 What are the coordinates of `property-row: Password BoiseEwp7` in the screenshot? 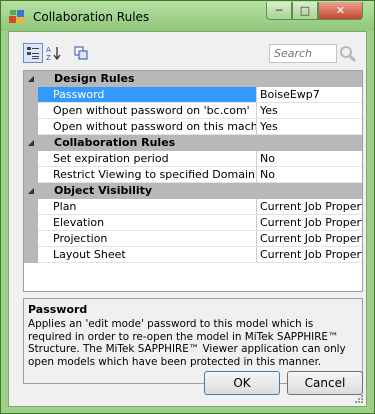 It's located at (193, 95).